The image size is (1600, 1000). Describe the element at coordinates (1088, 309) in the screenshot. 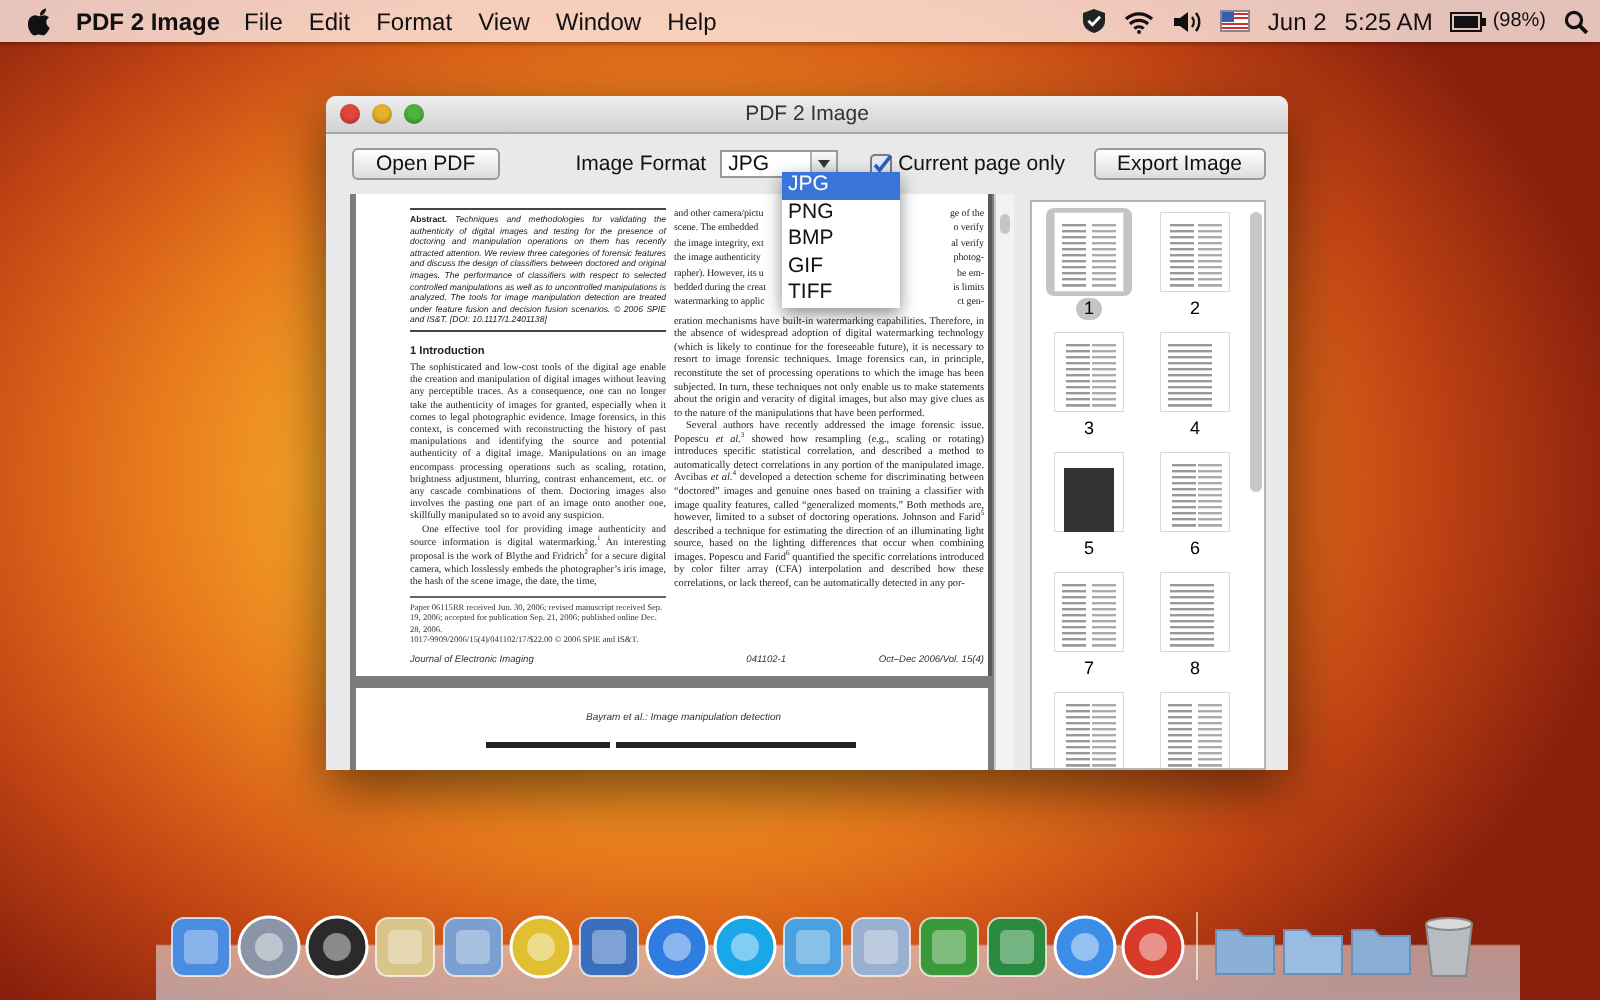

I see `page-number: 1` at that location.